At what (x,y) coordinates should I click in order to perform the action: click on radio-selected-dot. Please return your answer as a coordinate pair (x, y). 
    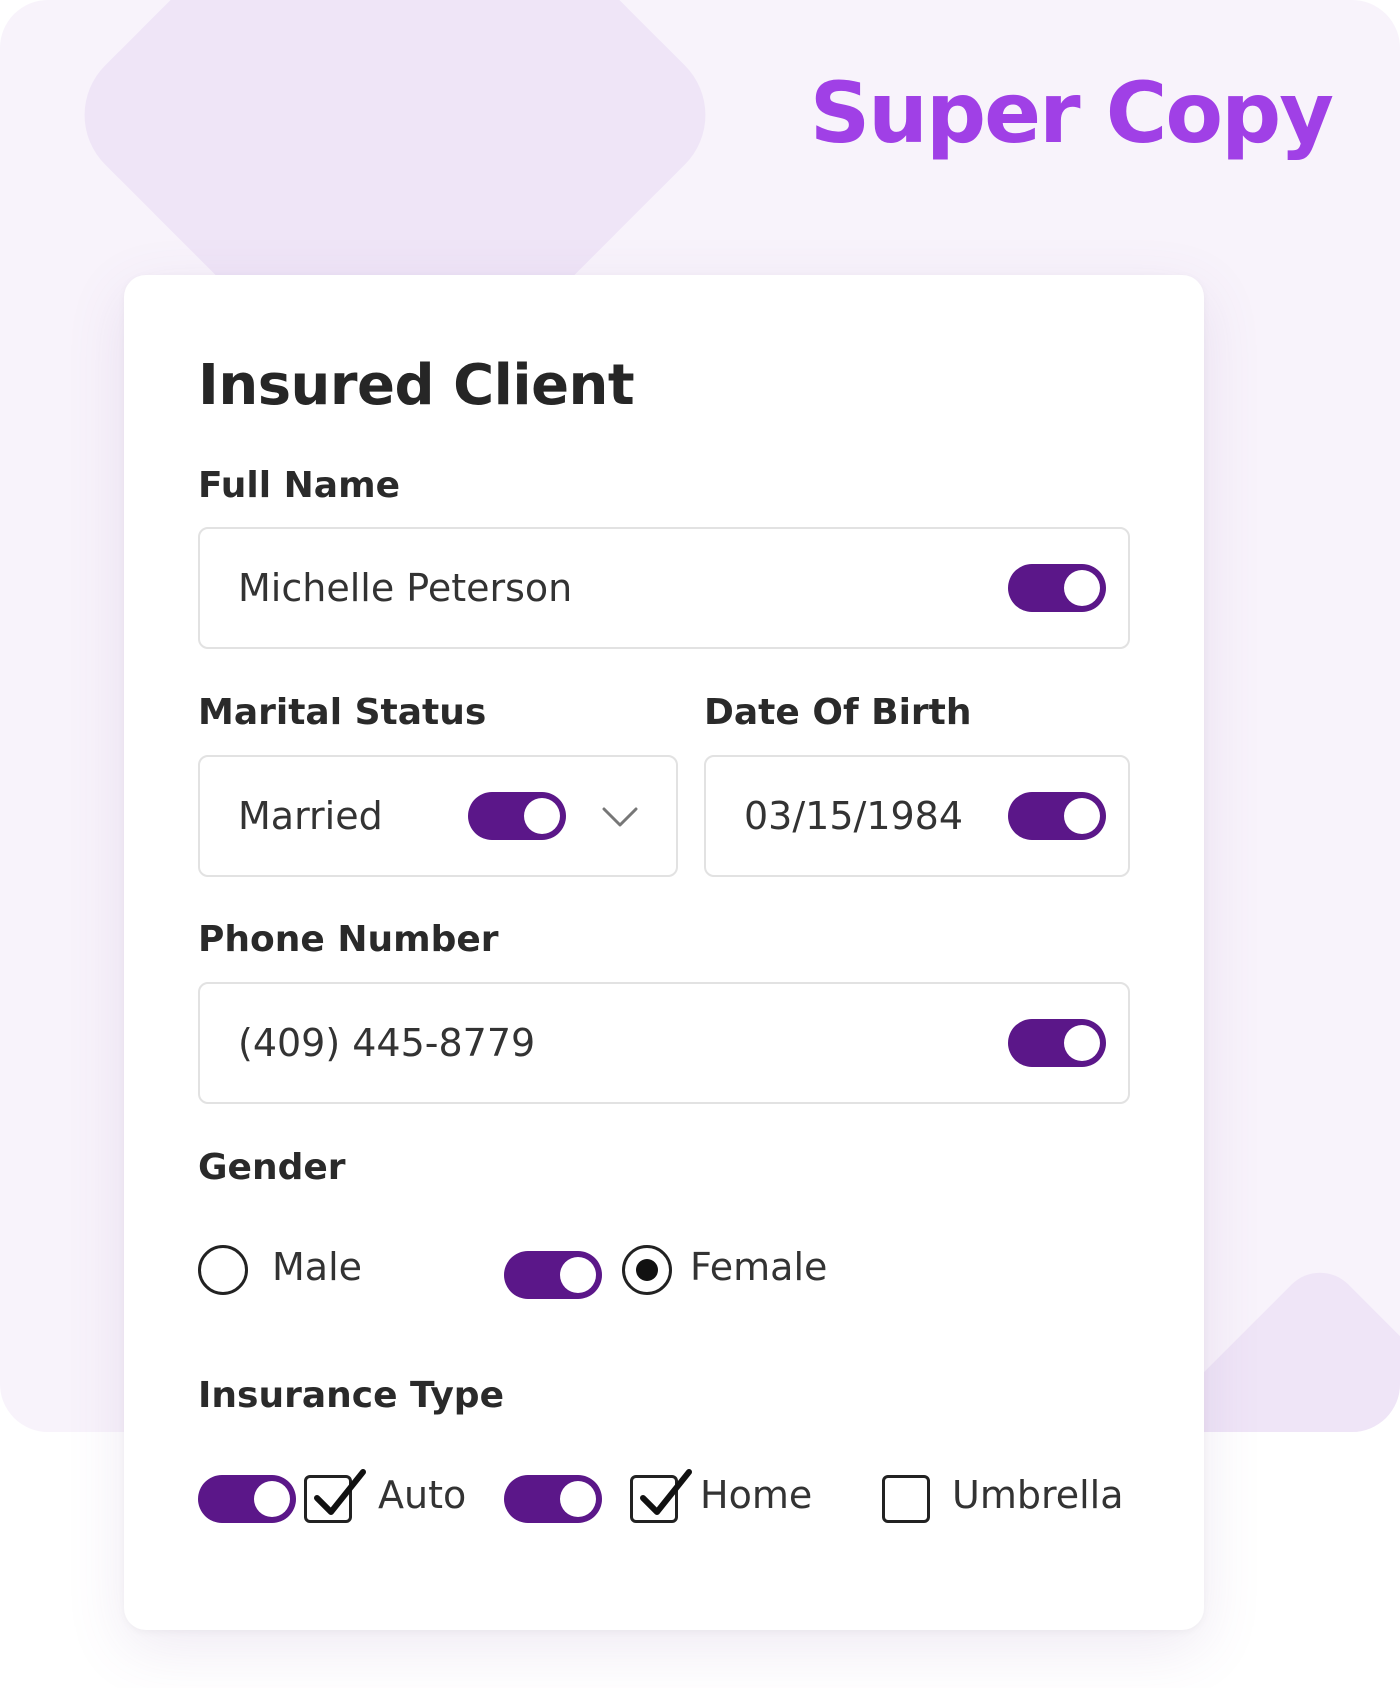
    Looking at the image, I should click on (647, 1270).